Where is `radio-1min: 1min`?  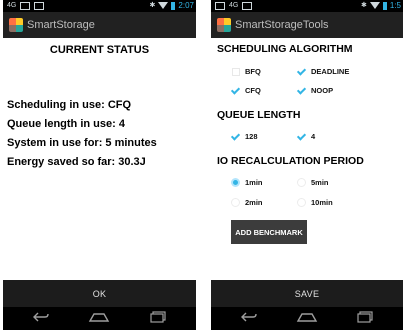
radio-1min: 1min is located at coordinates (247, 182).